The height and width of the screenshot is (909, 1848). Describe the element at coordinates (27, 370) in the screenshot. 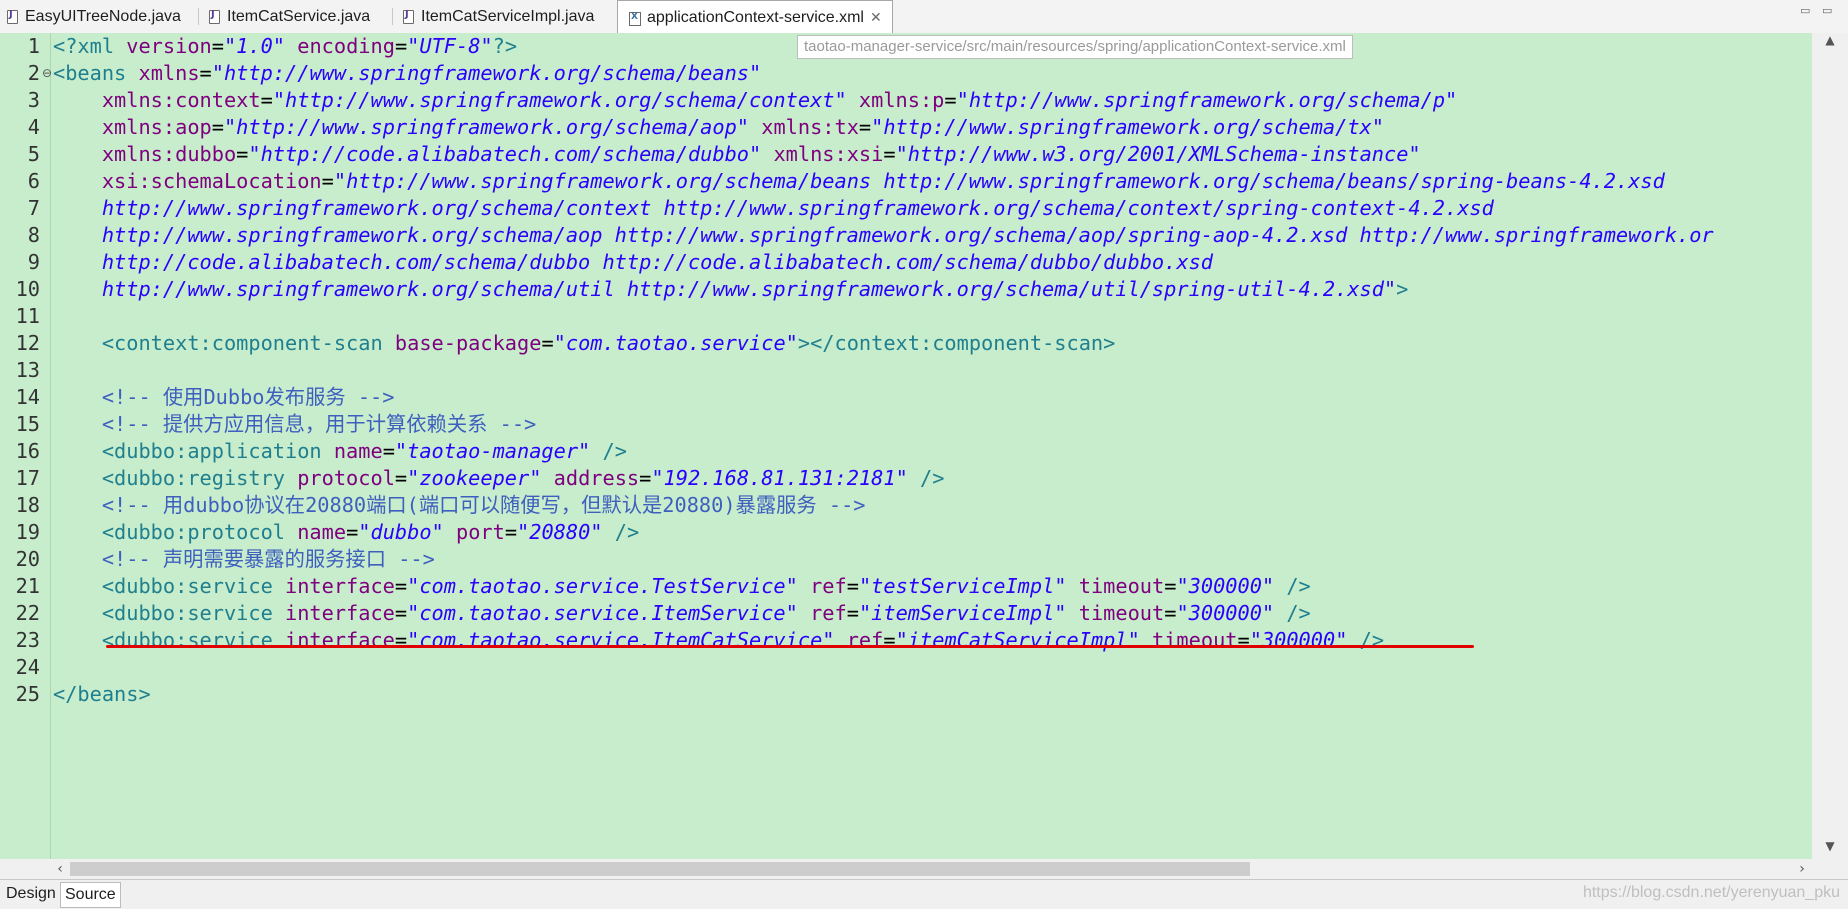

I see `line-number: 13` at that location.